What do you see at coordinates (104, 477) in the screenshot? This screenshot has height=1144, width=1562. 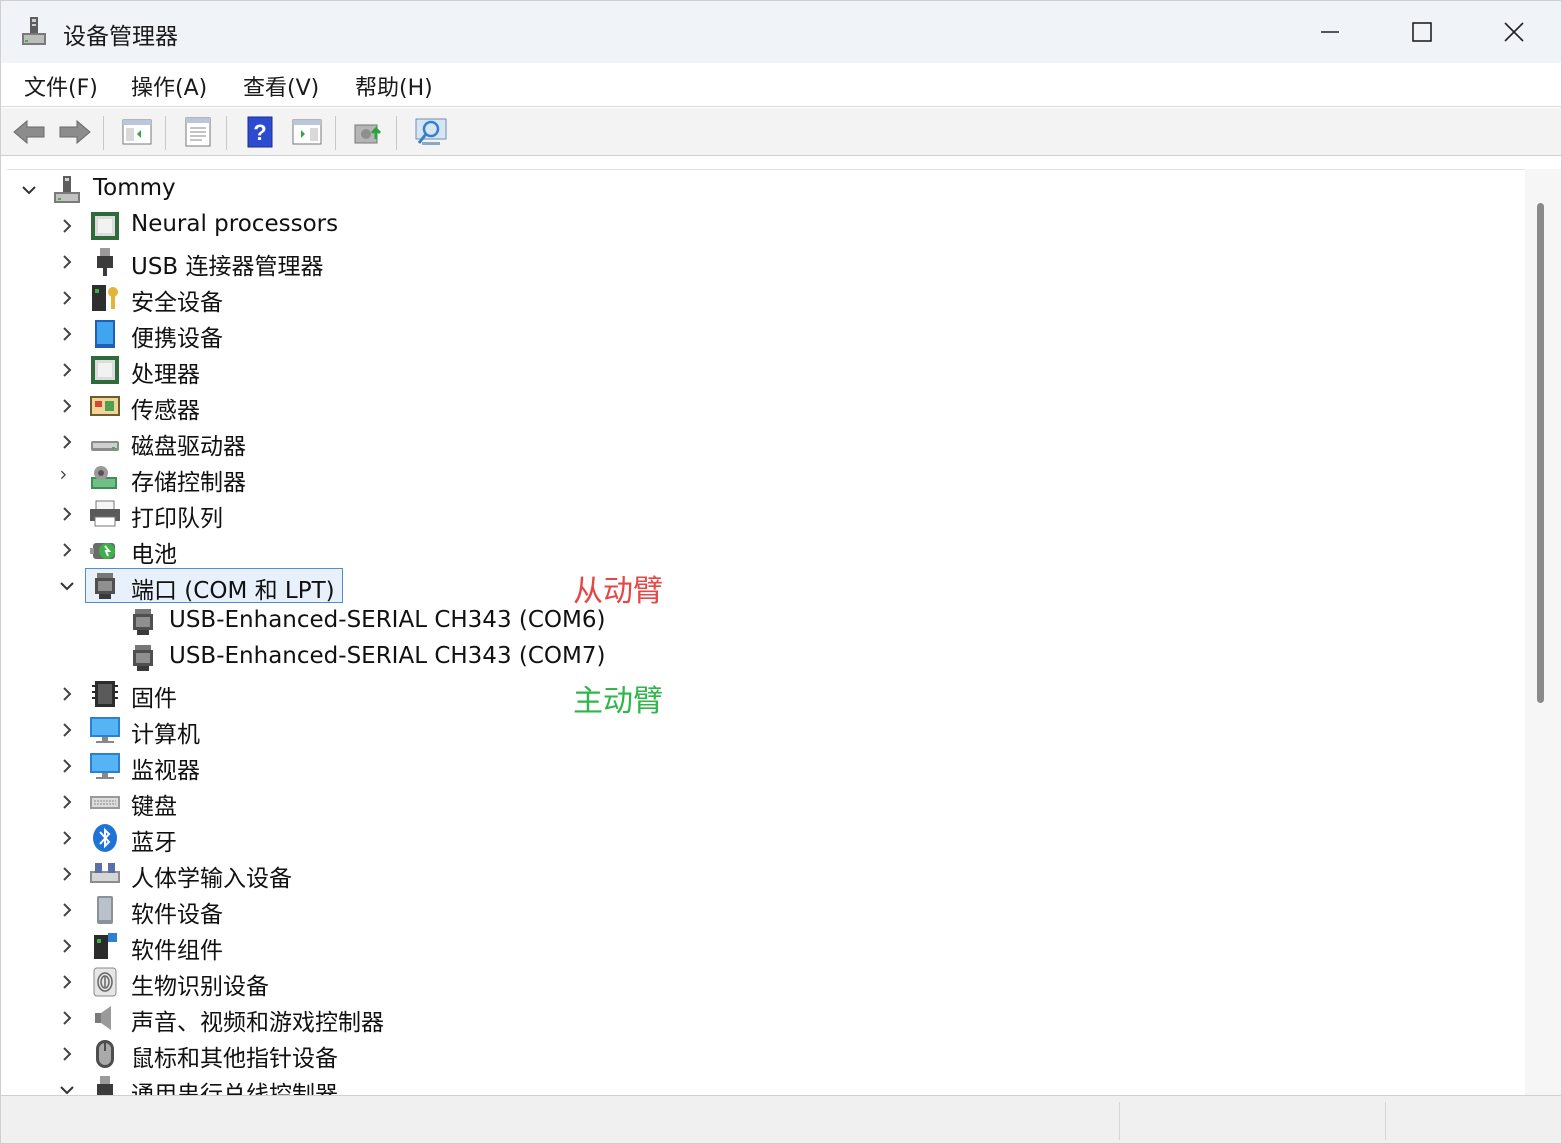 I see `storage-controller-icon` at bounding box center [104, 477].